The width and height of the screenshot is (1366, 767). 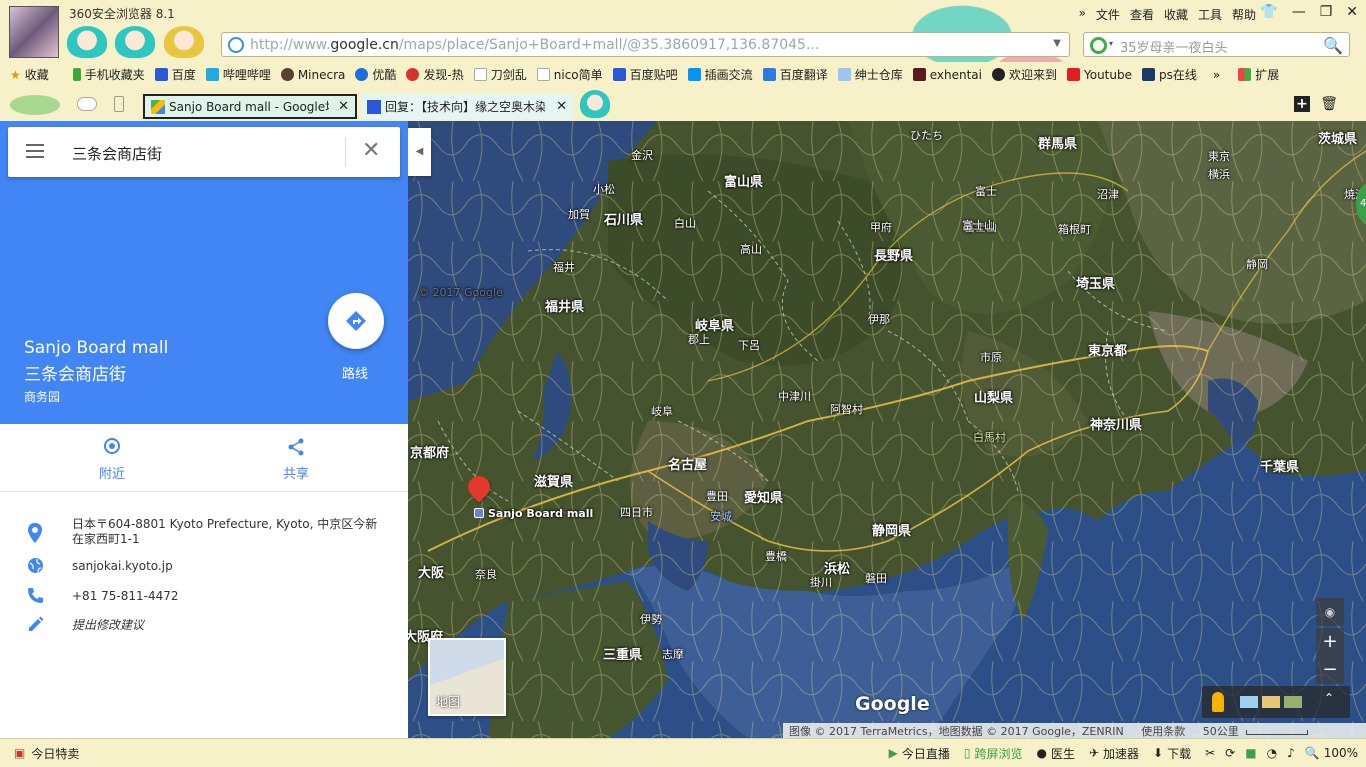 I want to click on zoom-in-icon: +, so click(x=1330, y=642).